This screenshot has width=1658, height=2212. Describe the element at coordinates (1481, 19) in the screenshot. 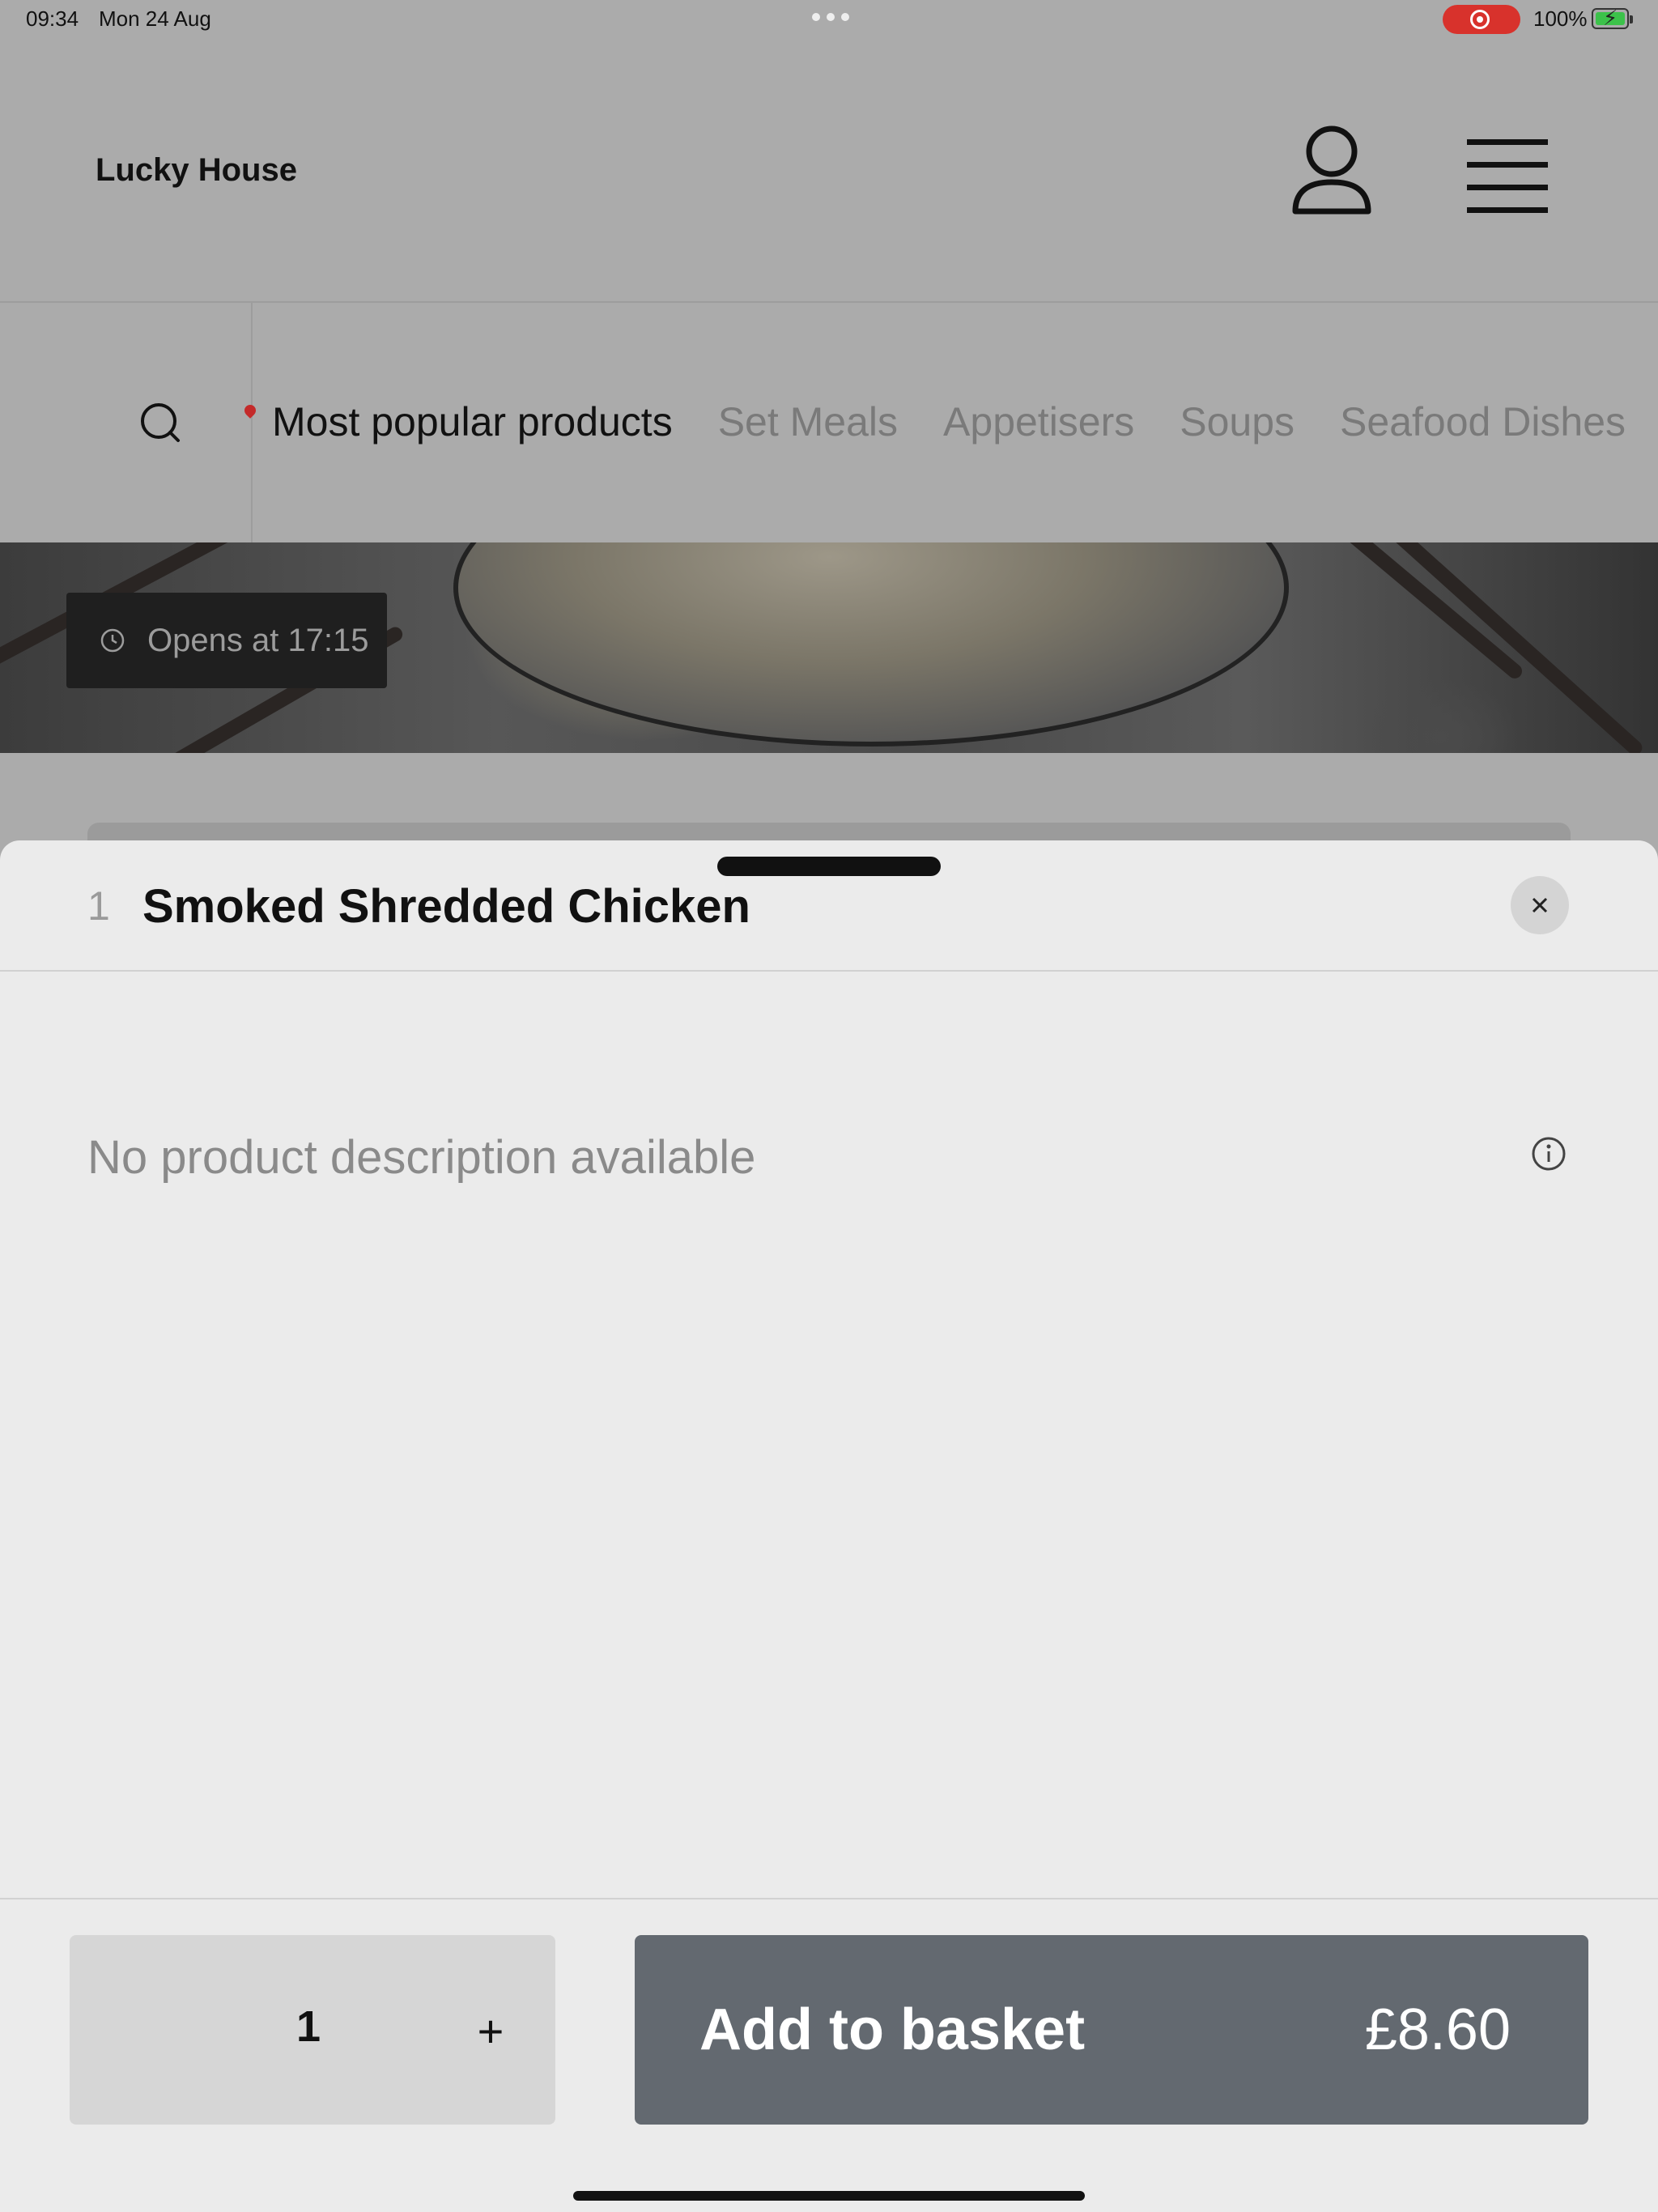

I see `screen-recording-icon` at that location.